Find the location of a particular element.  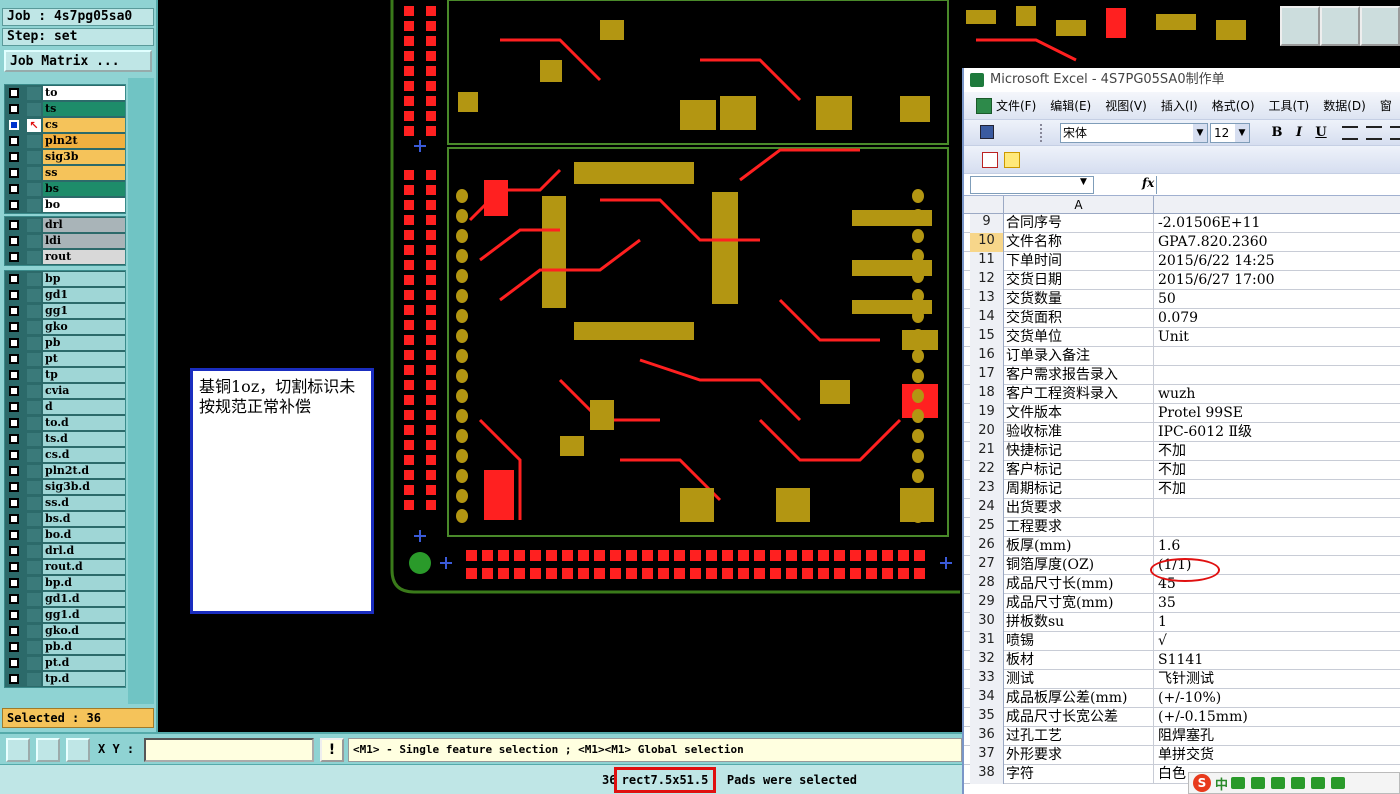

cell-b: 50 is located at coordinates (1277, 299).